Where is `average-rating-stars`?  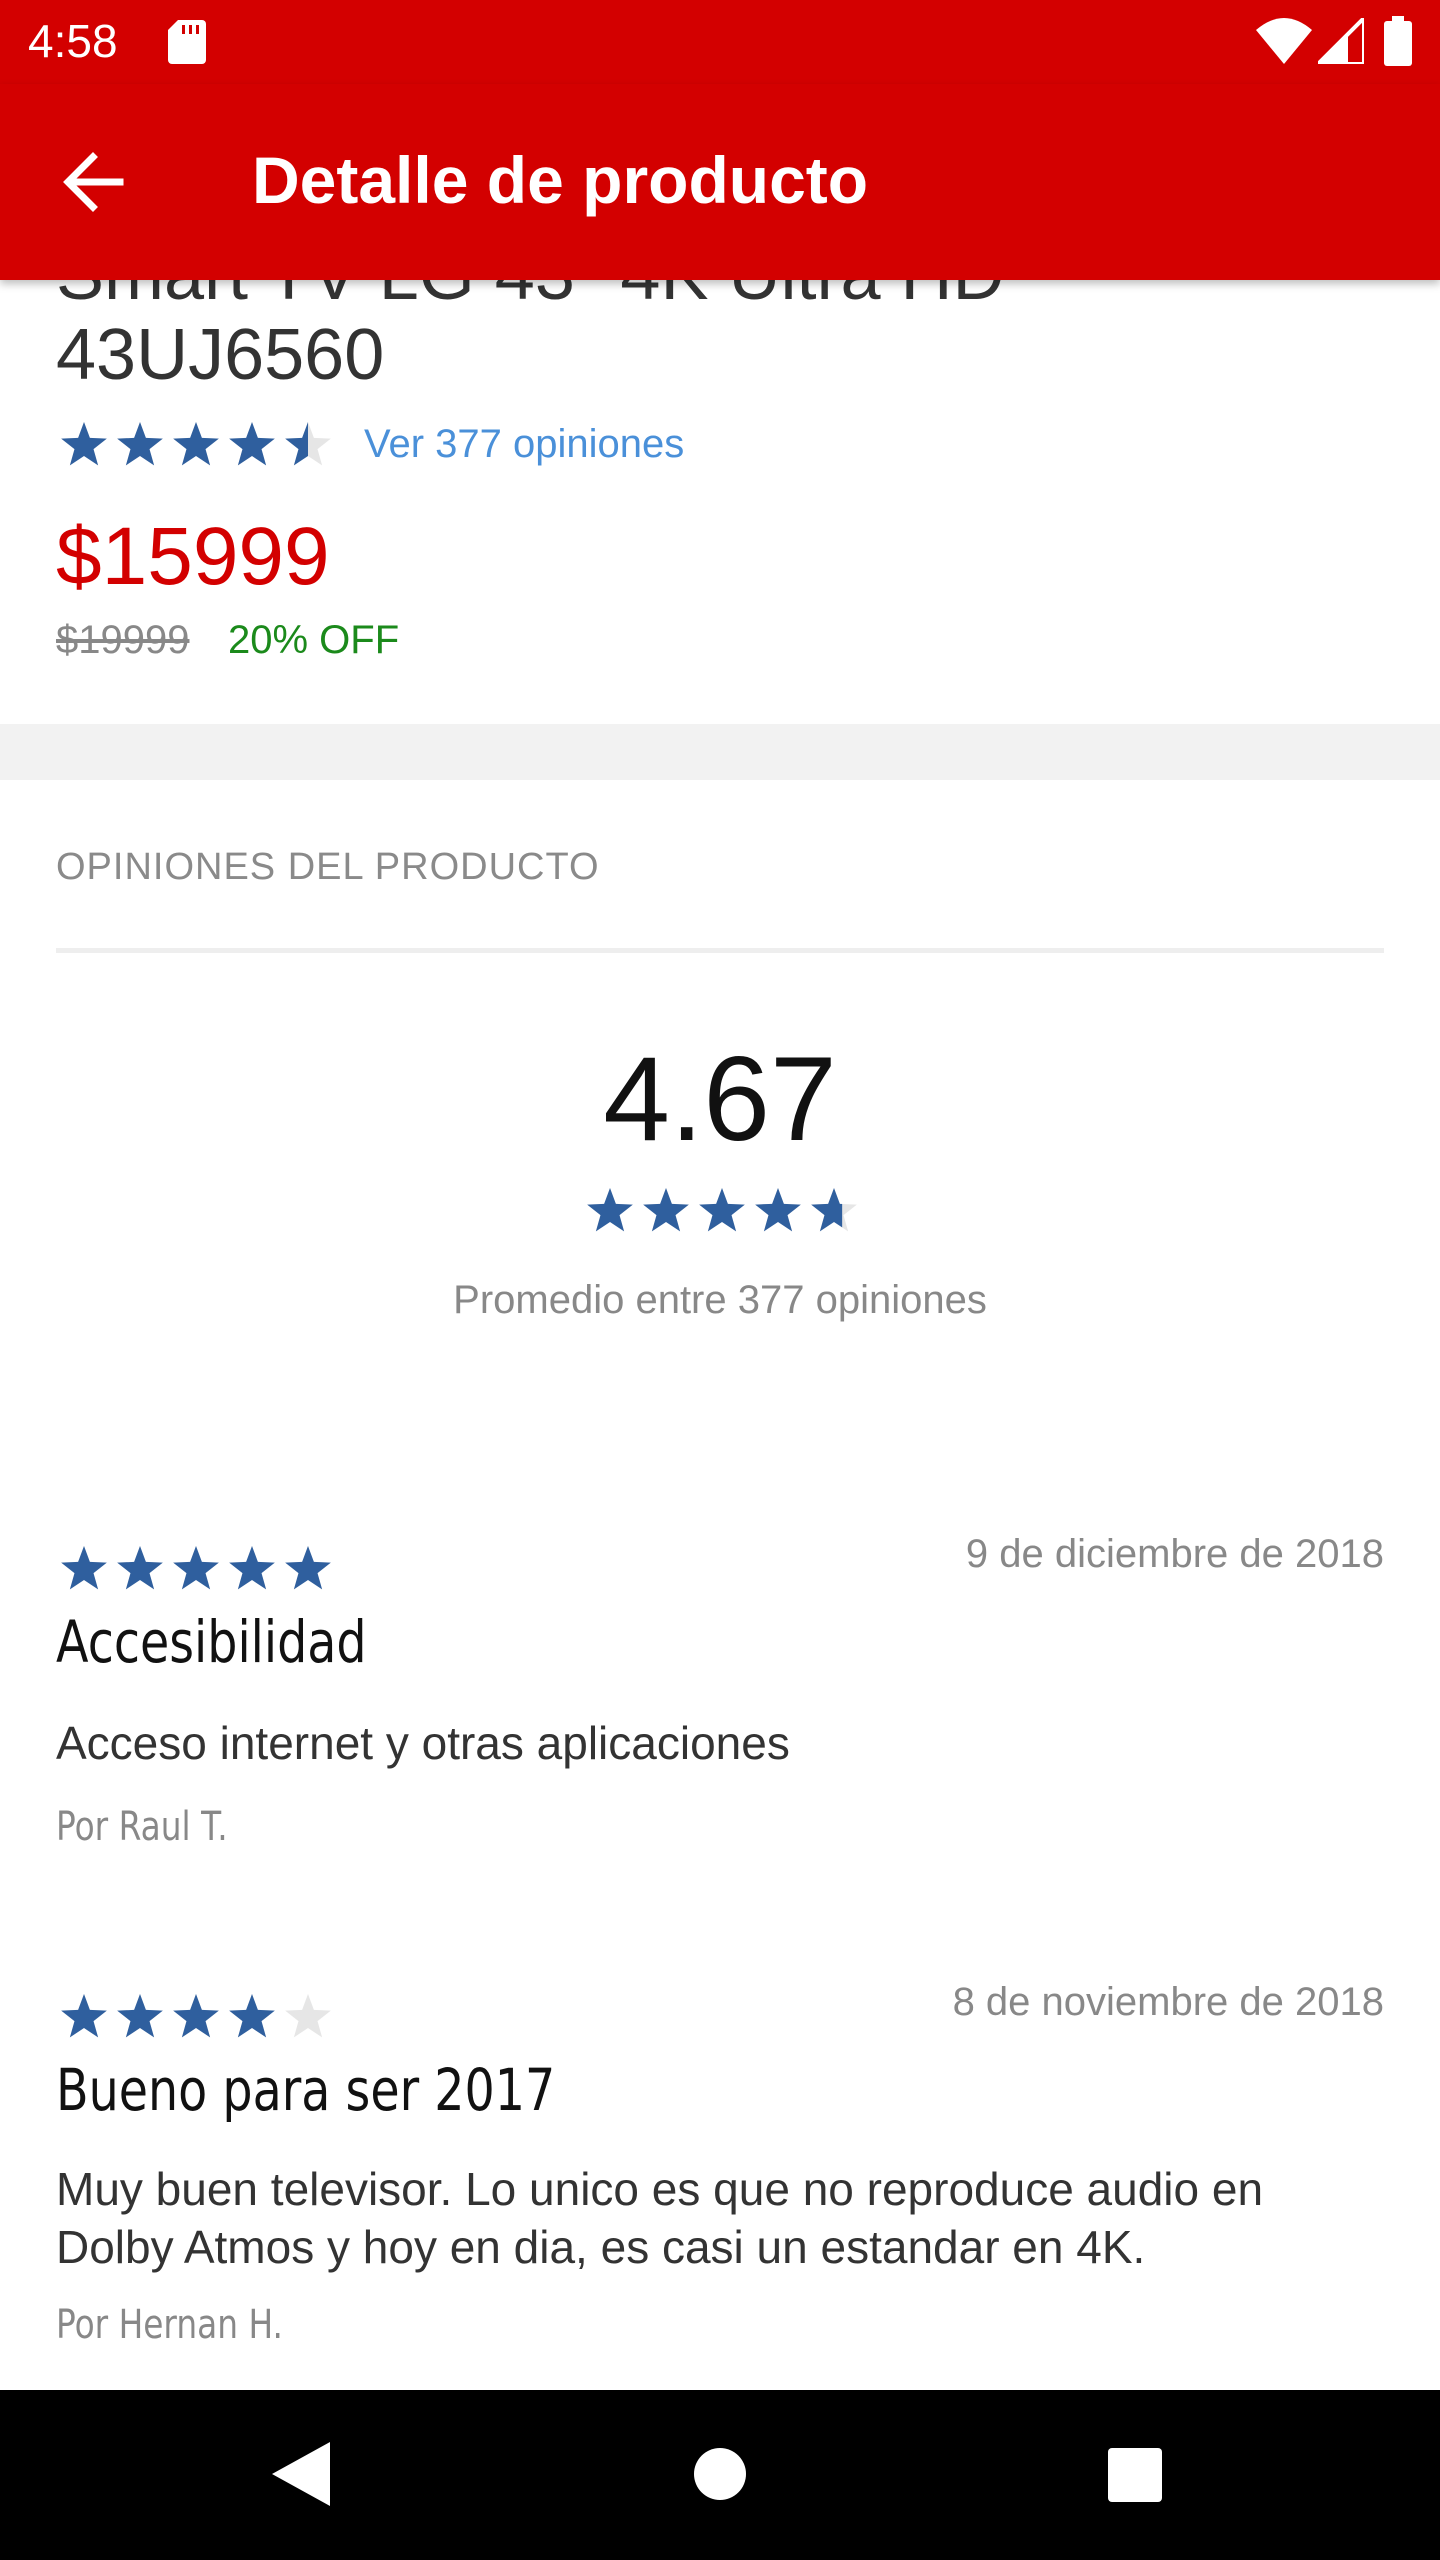 average-rating-stars is located at coordinates (722, 1210).